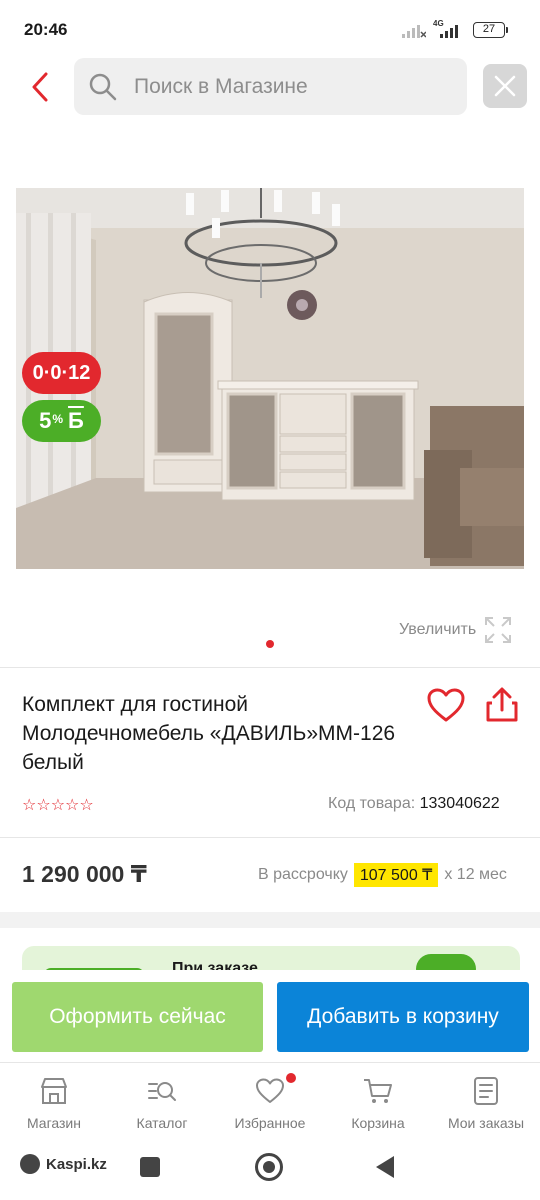 This screenshot has width=540, height=1200. What do you see at coordinates (486, 1123) in the screenshot?
I see `tab-label: Мои заказы` at bounding box center [486, 1123].